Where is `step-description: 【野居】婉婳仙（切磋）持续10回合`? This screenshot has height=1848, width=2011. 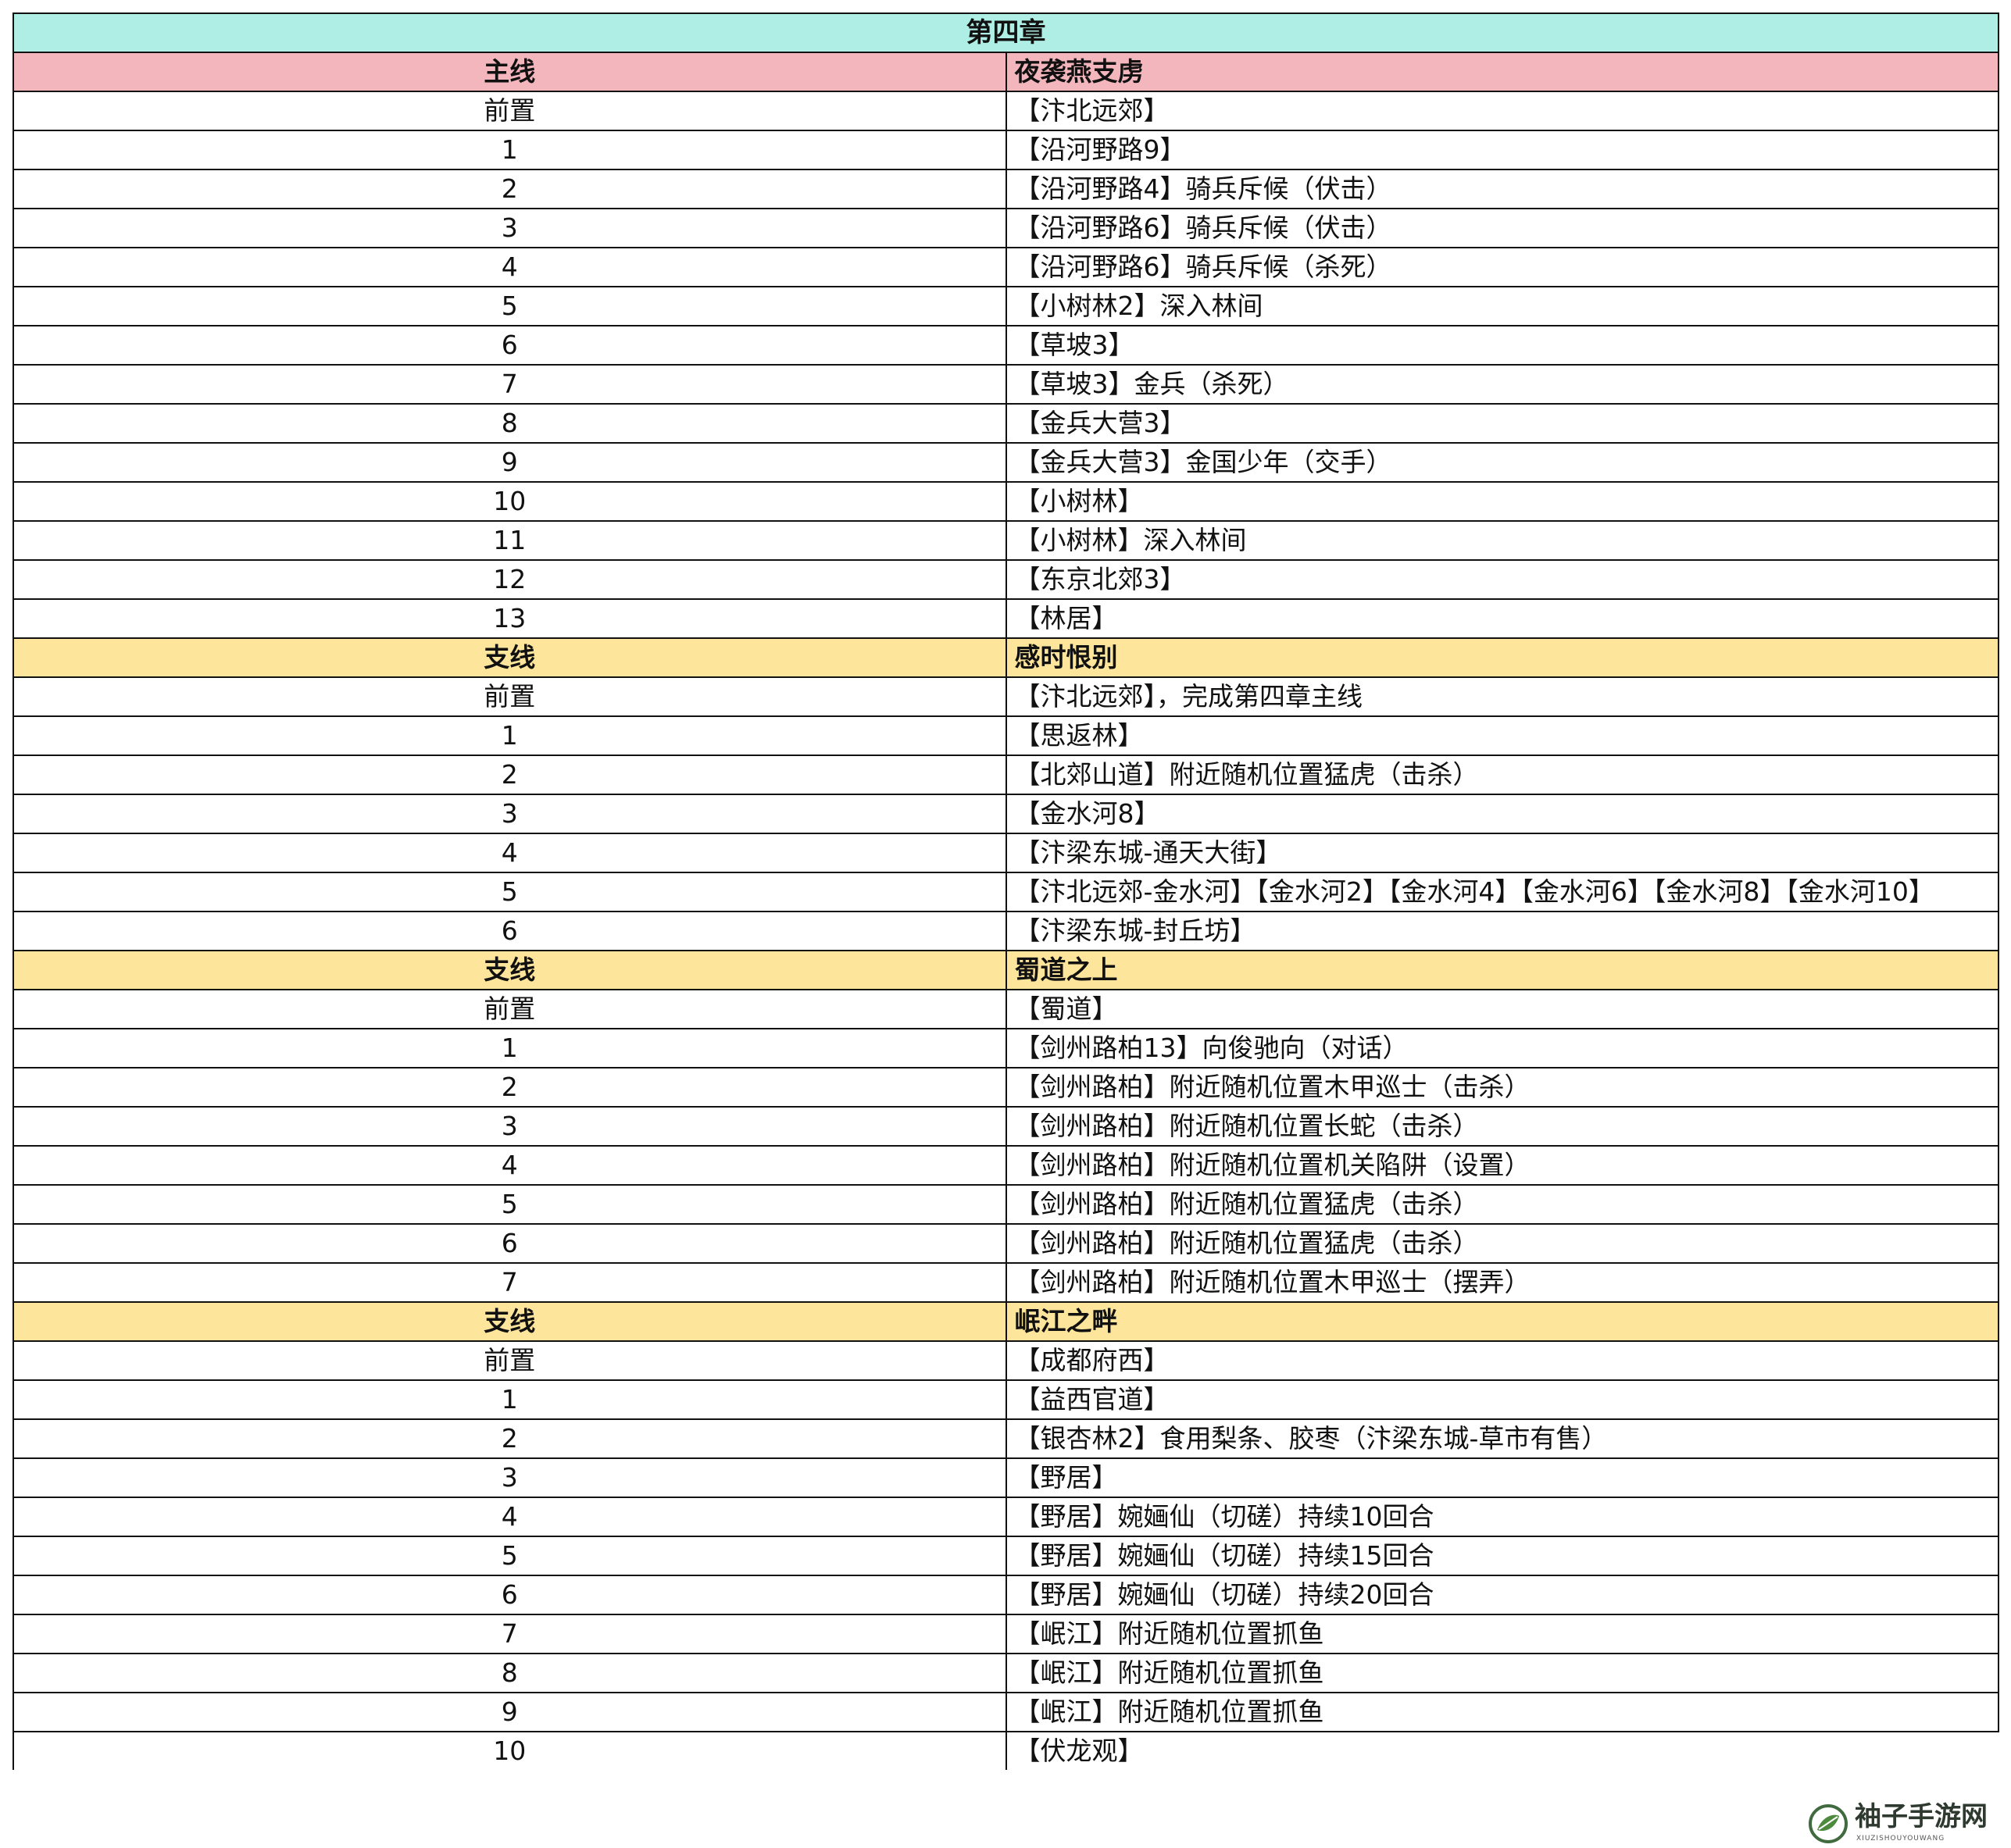
step-description: 【野居】婉婳仙（切磋）持续10回合 is located at coordinates (1502, 1517).